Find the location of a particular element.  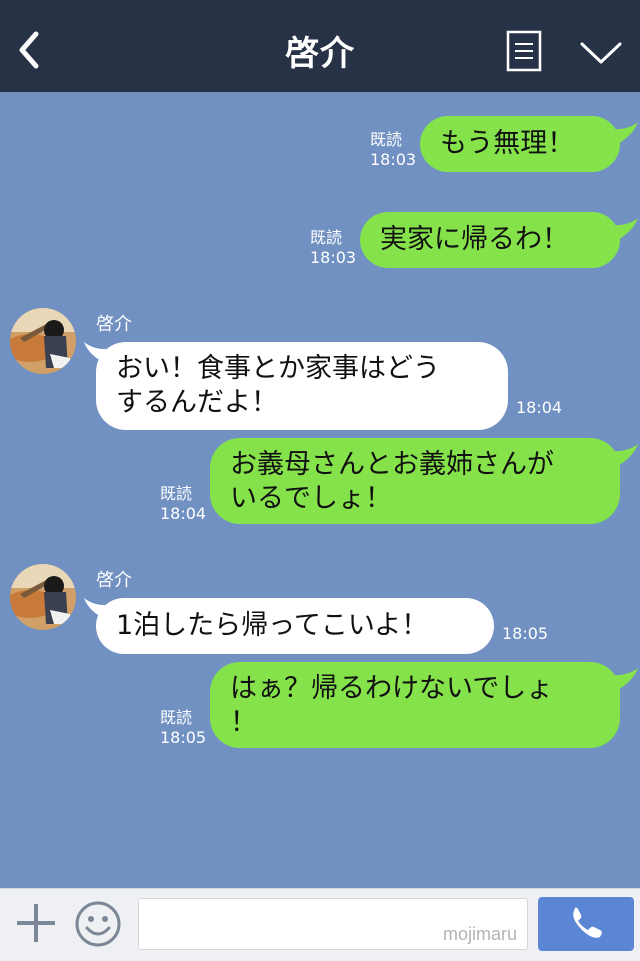

chat-title: 啓介 is located at coordinates (320, 54).